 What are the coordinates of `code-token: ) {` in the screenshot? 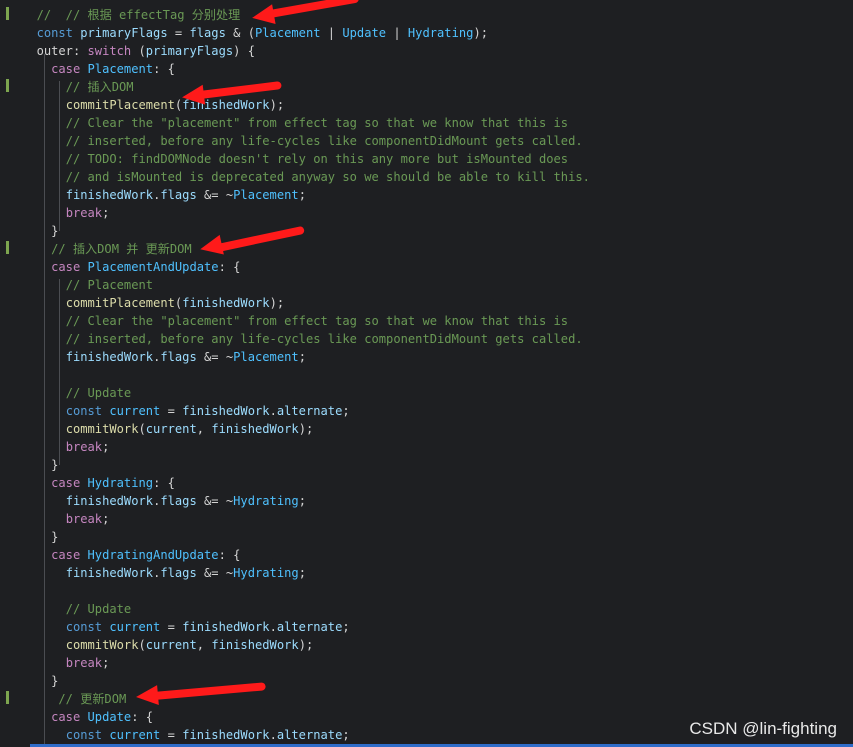 It's located at (244, 51).